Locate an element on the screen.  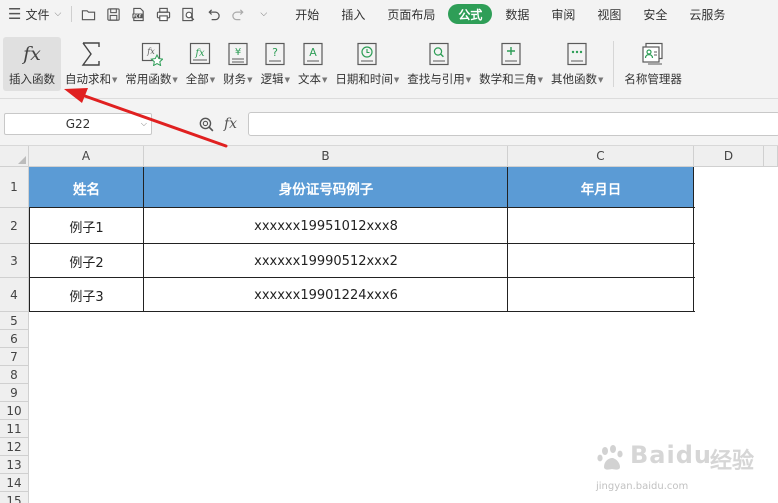
tab-data: 数据 is located at coordinates (517, 14).